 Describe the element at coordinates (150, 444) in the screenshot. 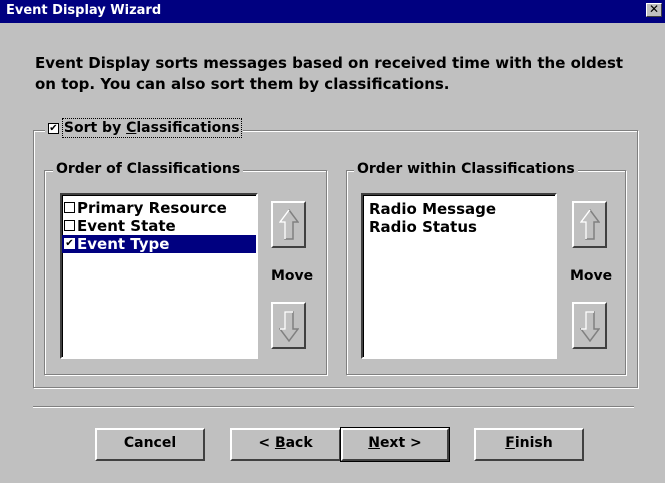

I see `cancel-button: Cancel` at that location.